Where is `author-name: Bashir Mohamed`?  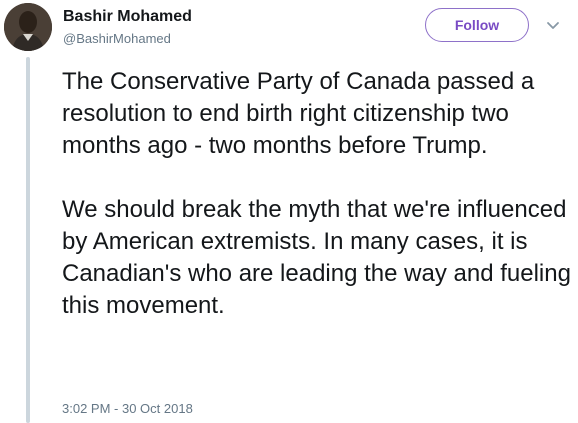
author-name: Bashir Mohamed is located at coordinates (127, 17).